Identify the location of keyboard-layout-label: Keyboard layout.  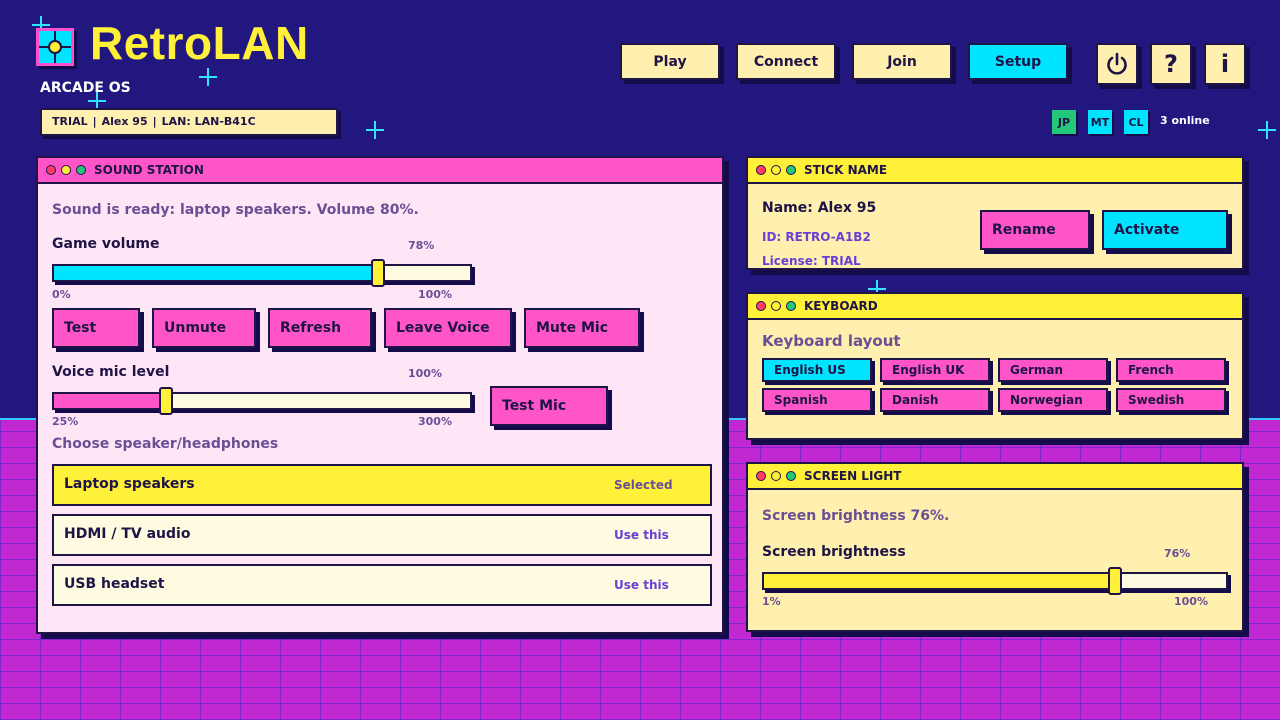
(831, 341).